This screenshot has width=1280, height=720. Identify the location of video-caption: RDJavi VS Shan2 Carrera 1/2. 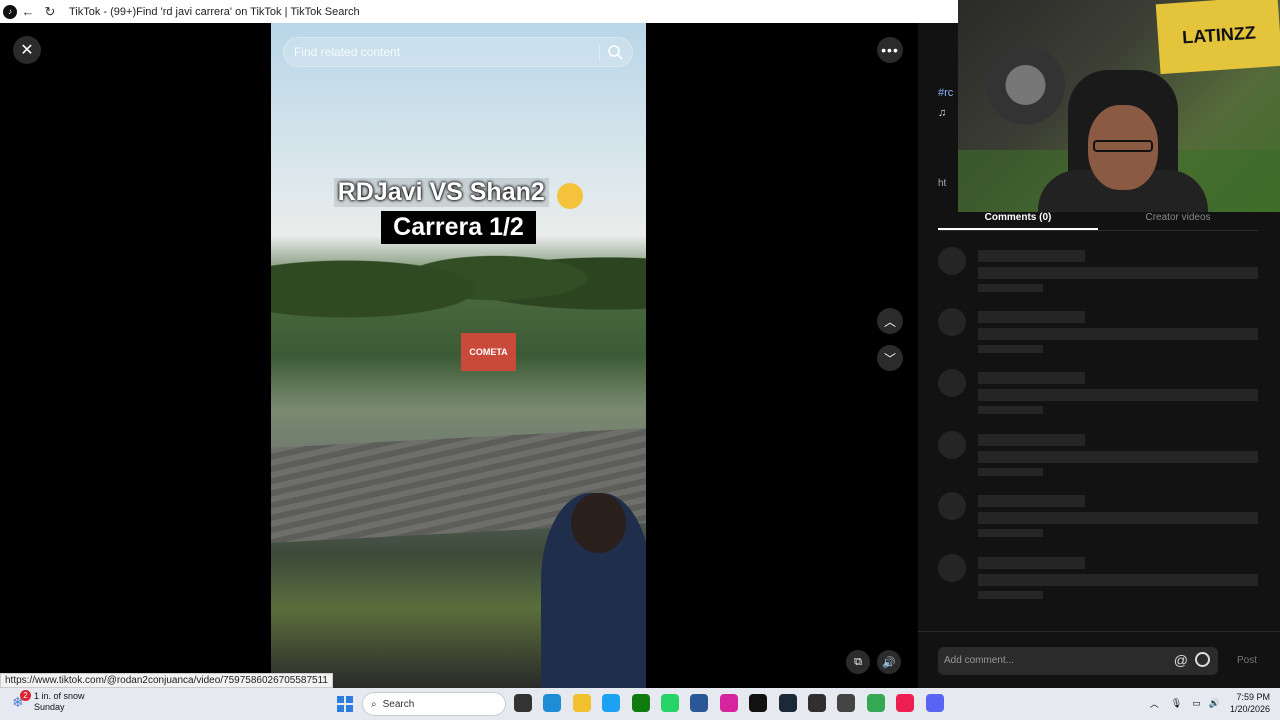
(458, 211).